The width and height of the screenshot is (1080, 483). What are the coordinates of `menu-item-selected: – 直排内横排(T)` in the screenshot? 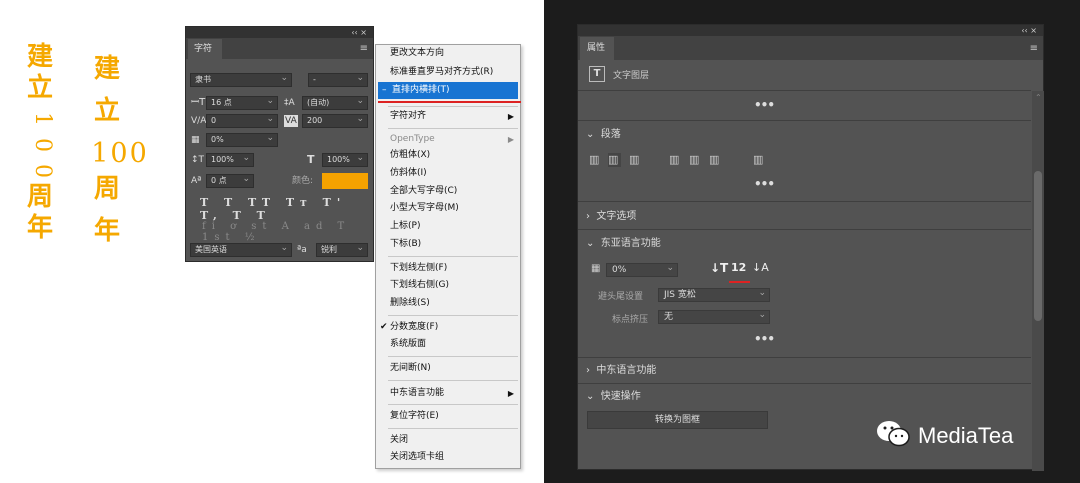 It's located at (448, 90).